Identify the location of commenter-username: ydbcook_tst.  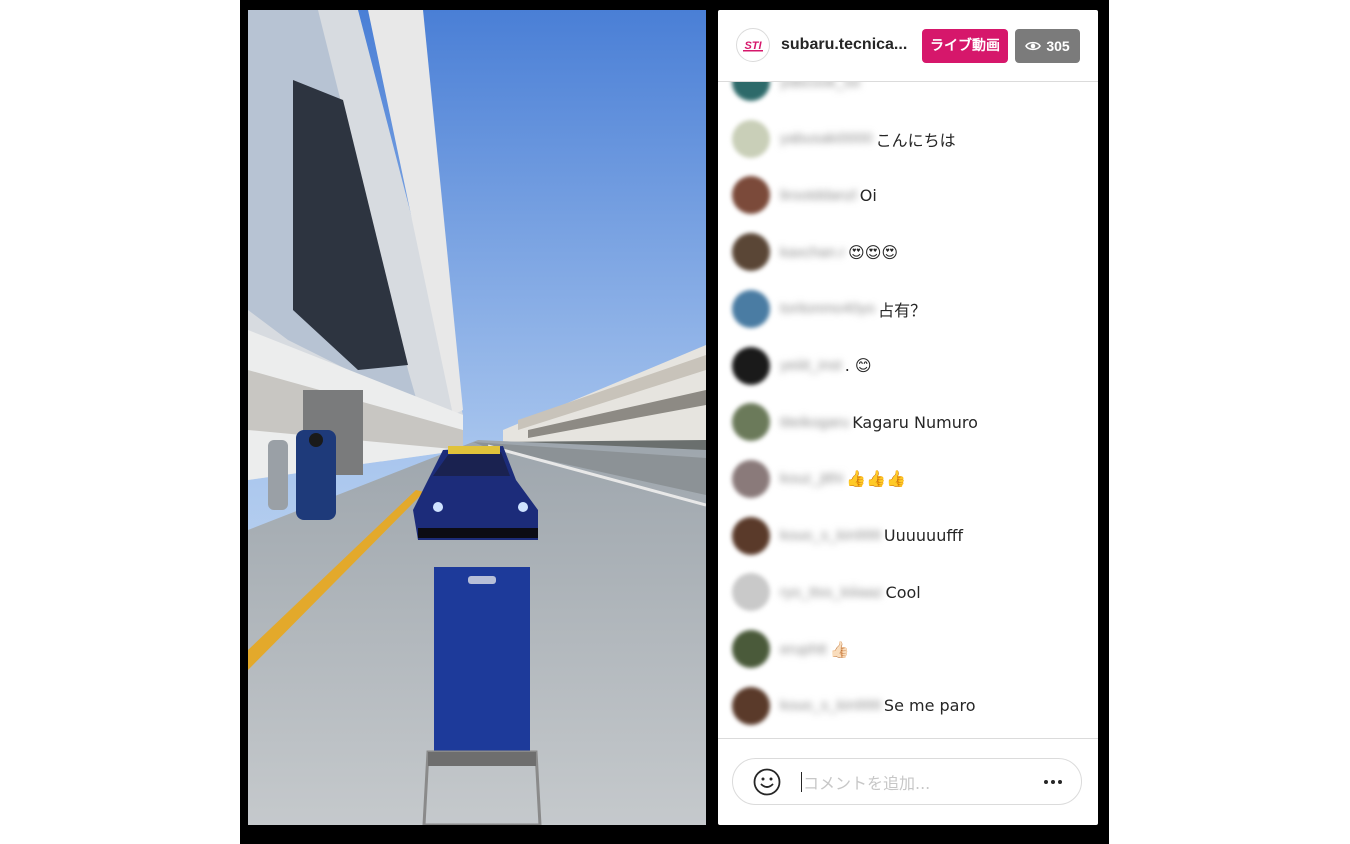
(820, 86).